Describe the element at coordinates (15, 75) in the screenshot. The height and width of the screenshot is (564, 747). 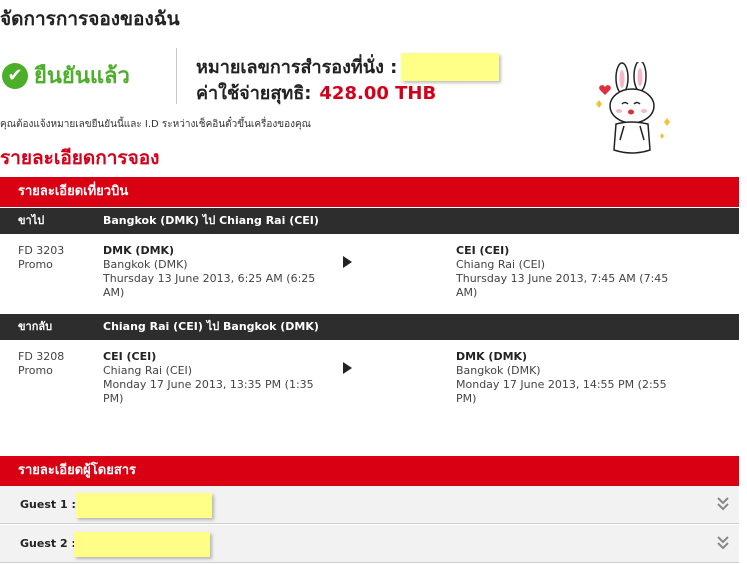
I see `checkmark-icon: ✔` at that location.